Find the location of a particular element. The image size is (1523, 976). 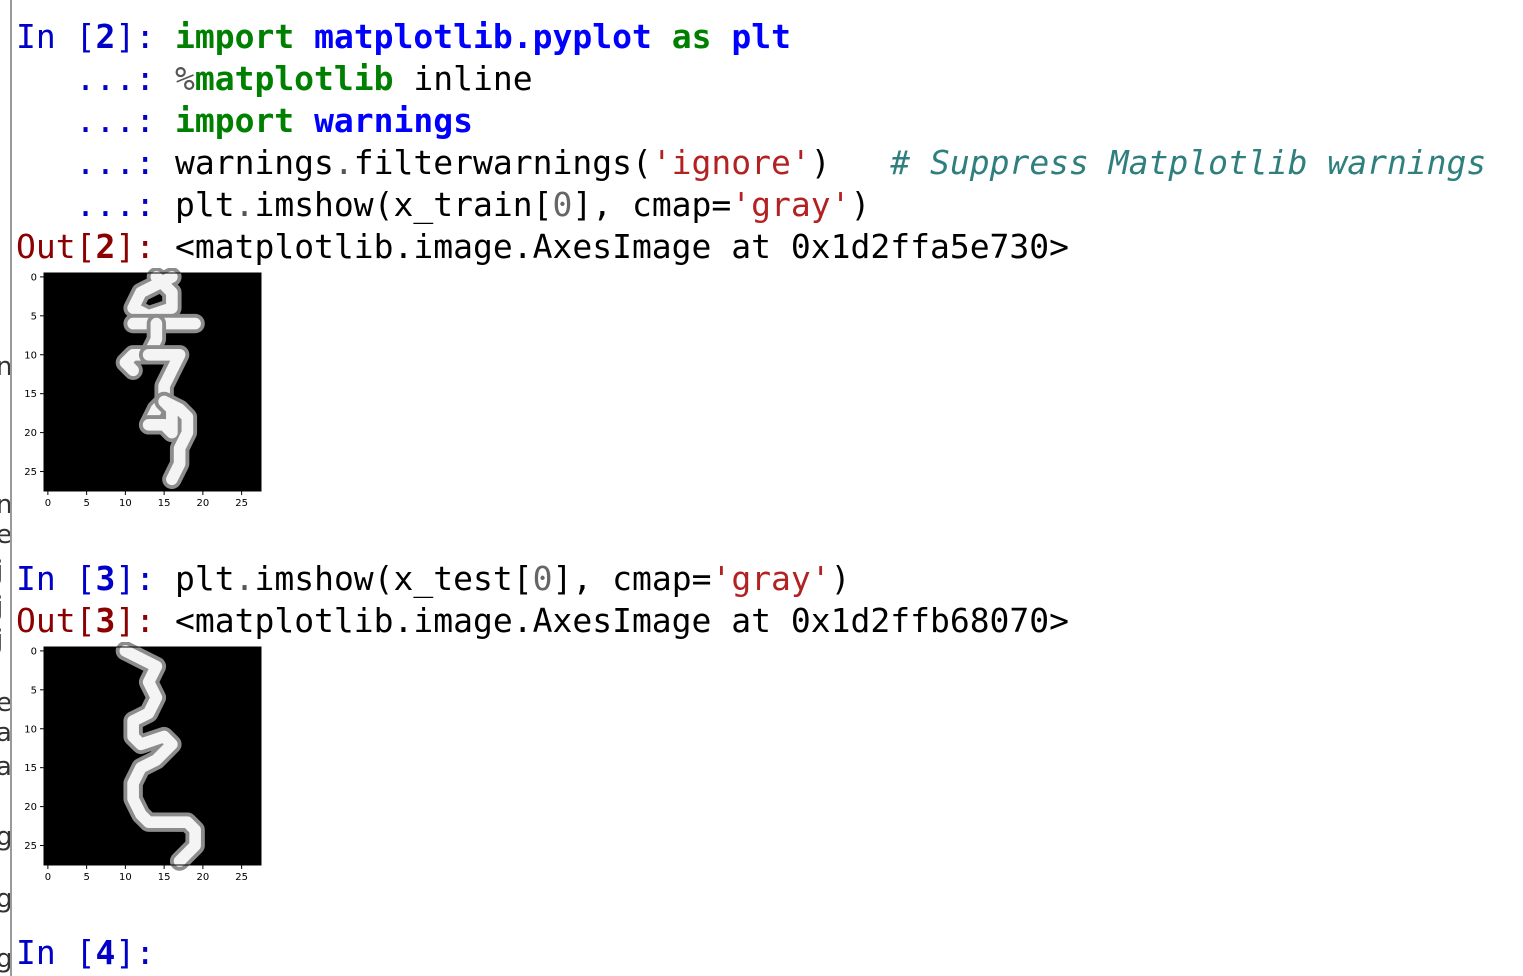

plot-x-train-0: 0 5 10 15 20 25 0 5 10 15 20 25 is located at coordinates (150, 392).